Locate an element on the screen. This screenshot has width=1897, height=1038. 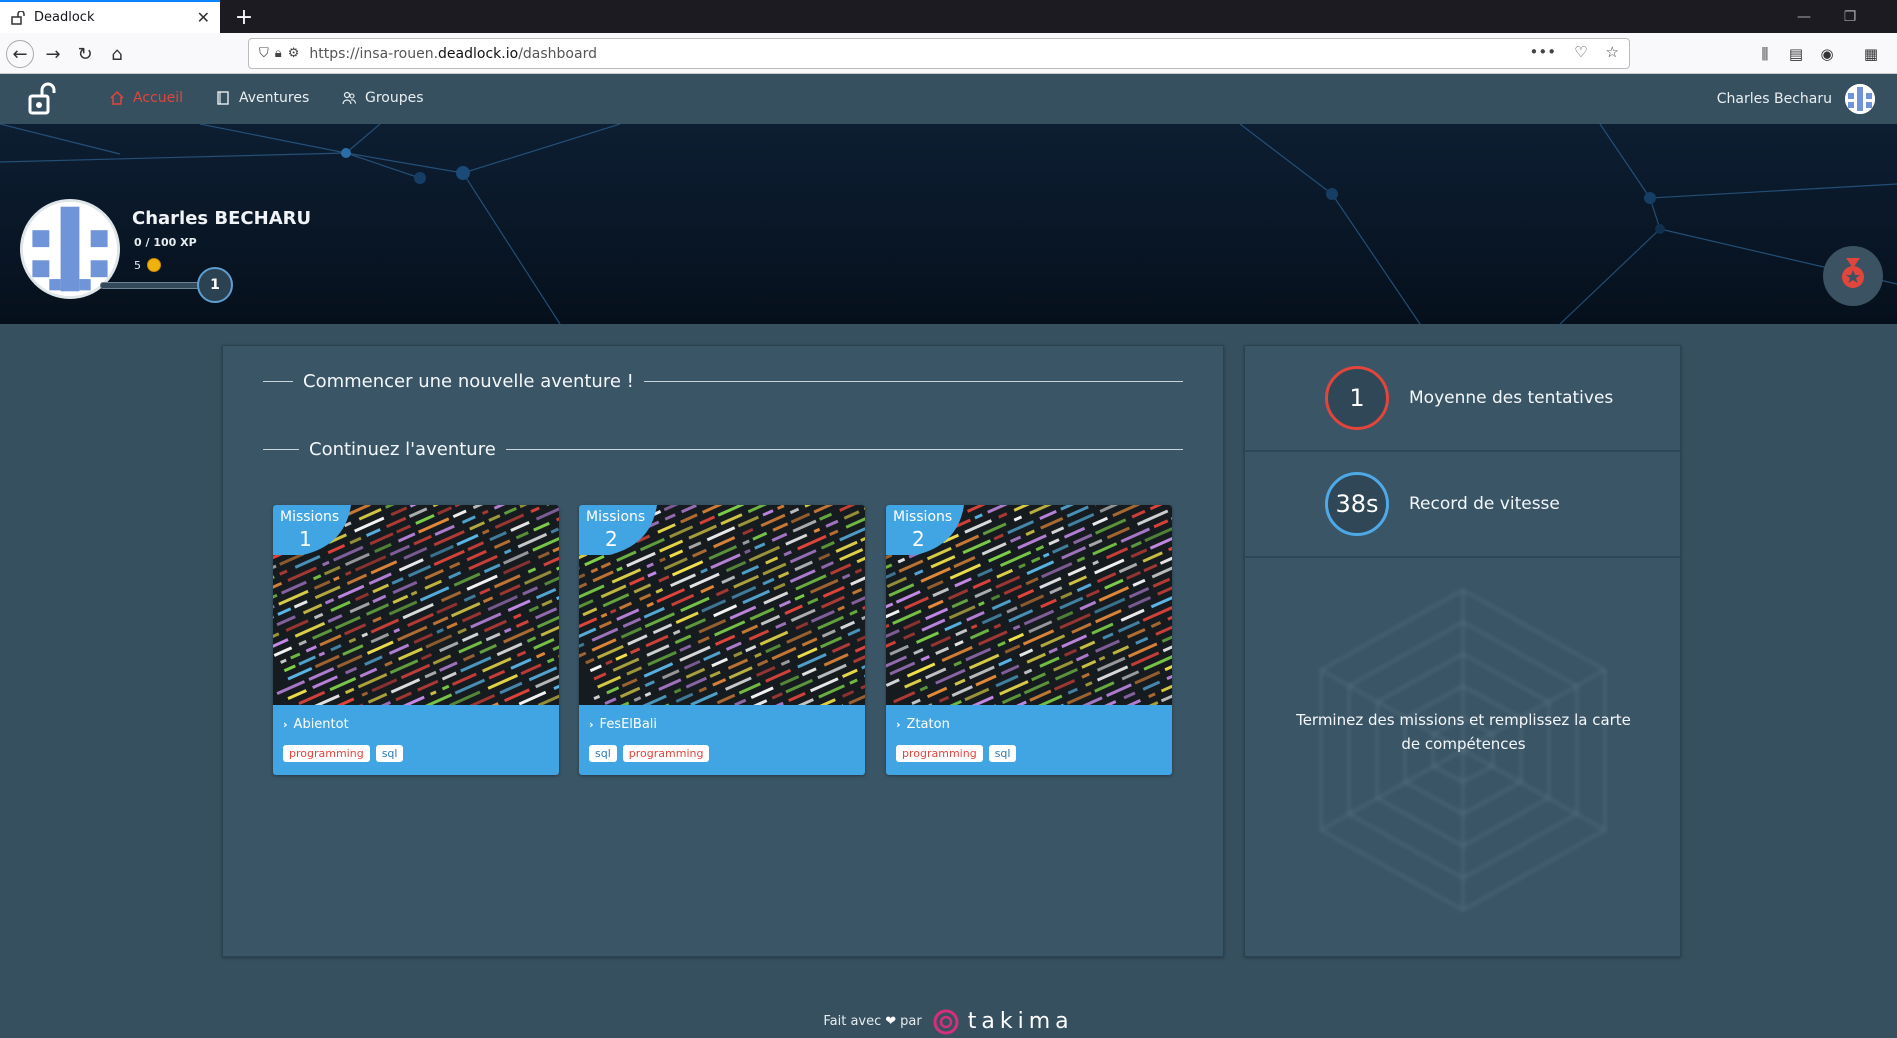
takima-swirl-icon is located at coordinates (946, 1021).